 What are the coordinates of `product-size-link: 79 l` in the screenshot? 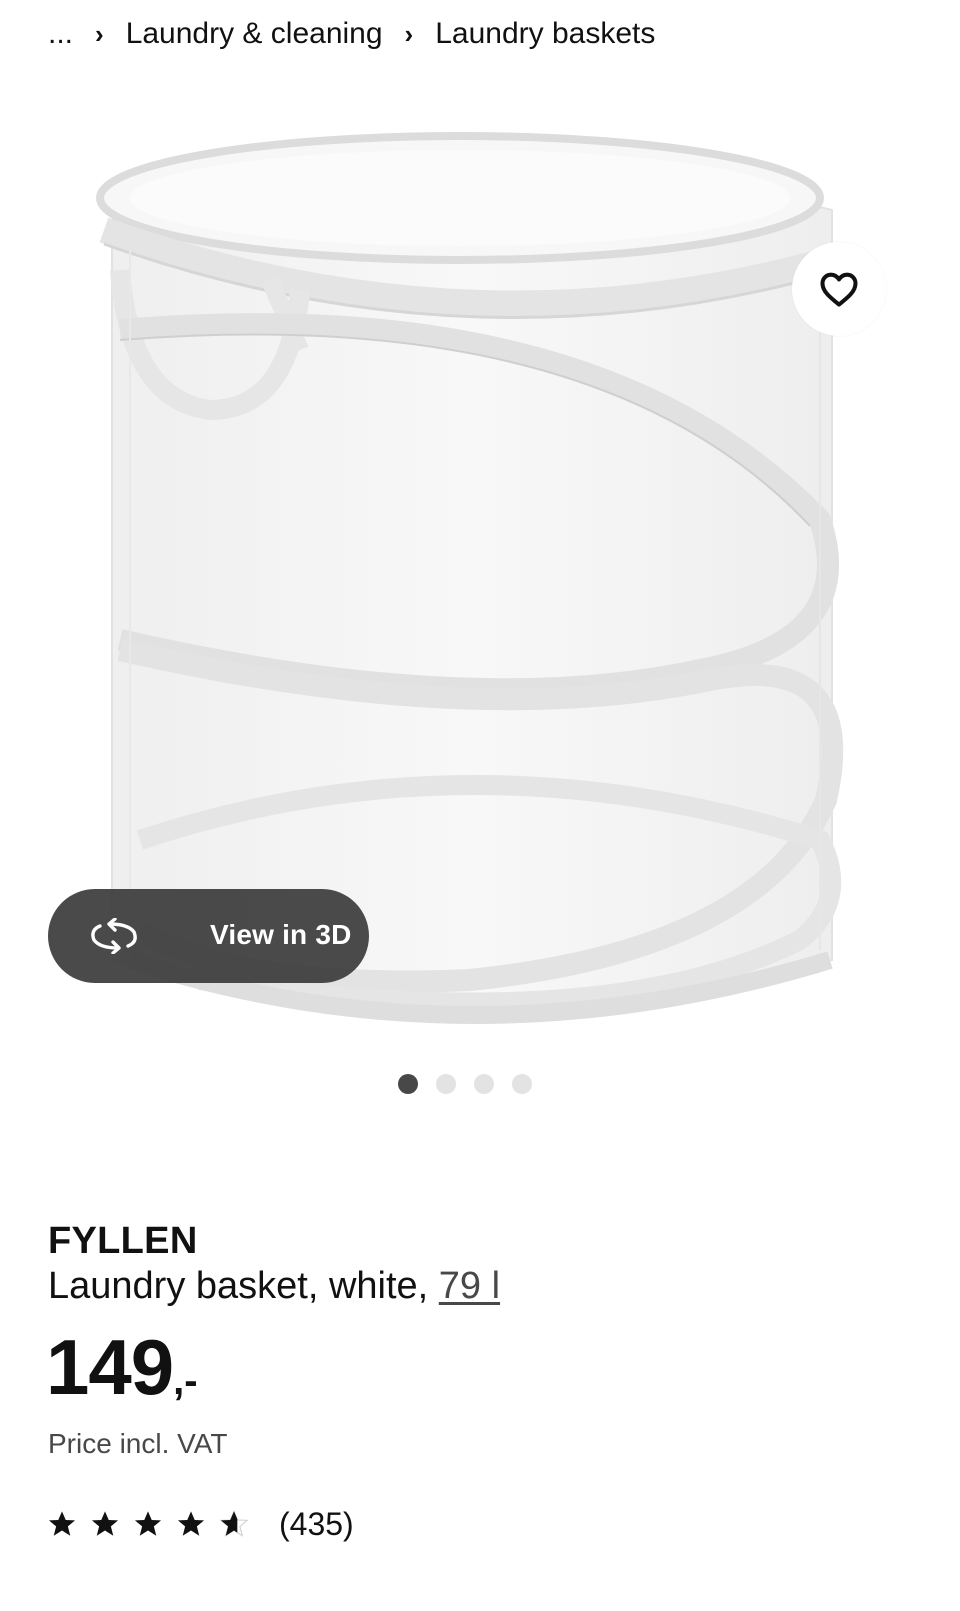 It's located at (469, 1286).